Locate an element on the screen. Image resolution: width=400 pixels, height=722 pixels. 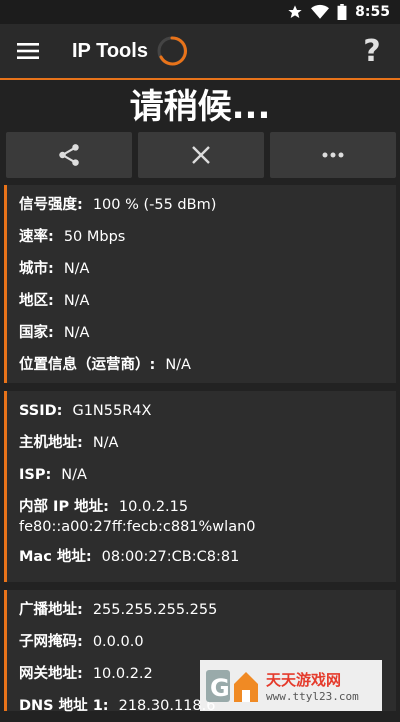
info-row: 城市: N/A is located at coordinates (54, 269).